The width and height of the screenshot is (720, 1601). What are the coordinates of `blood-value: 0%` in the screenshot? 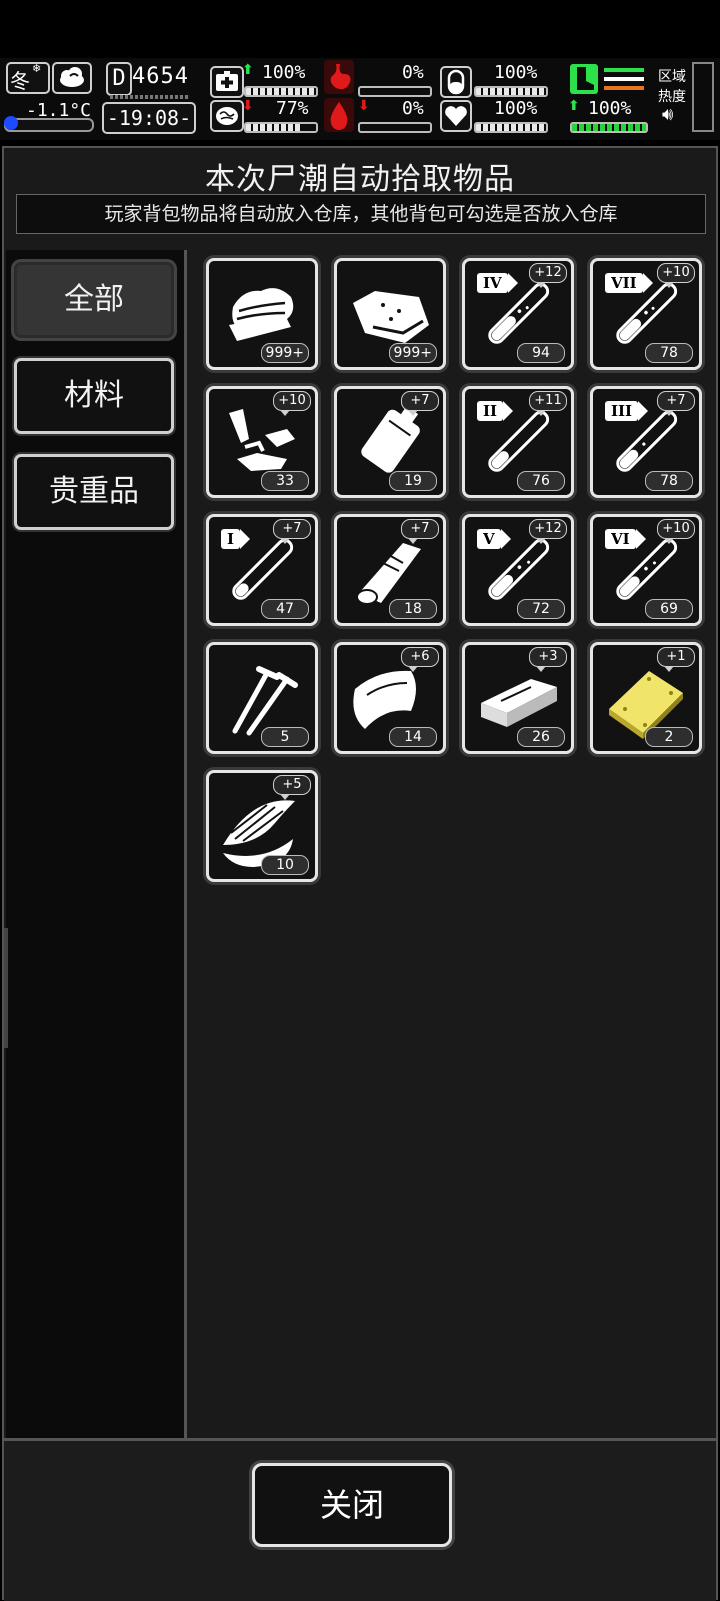 It's located at (413, 108).